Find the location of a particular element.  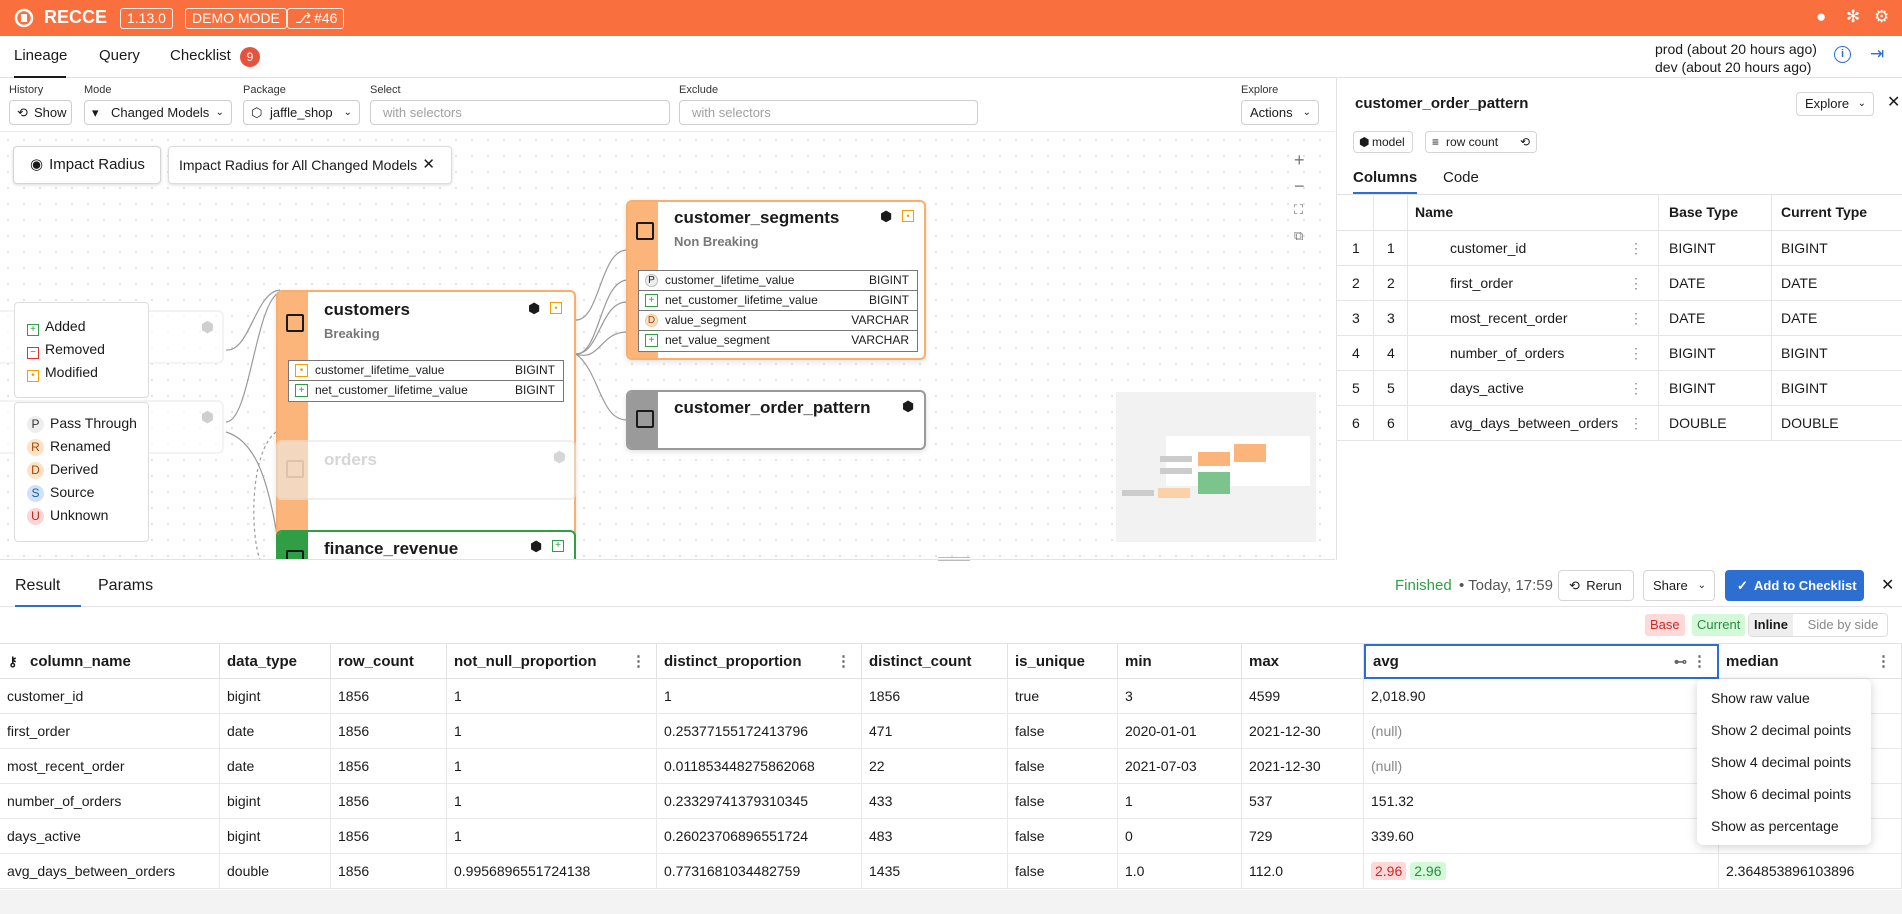

grid-cell: 0.011853448275862068 is located at coordinates (759, 766).